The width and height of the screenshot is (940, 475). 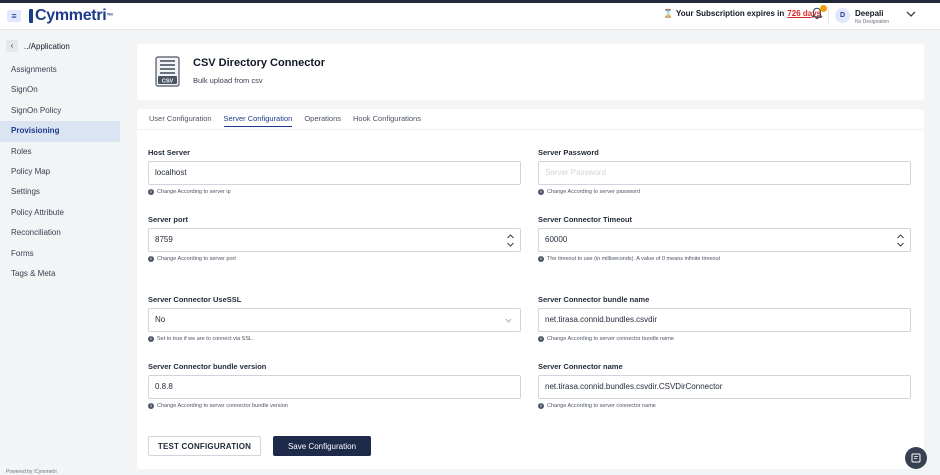 I want to click on server-password-input: Server Password, so click(x=724, y=173).